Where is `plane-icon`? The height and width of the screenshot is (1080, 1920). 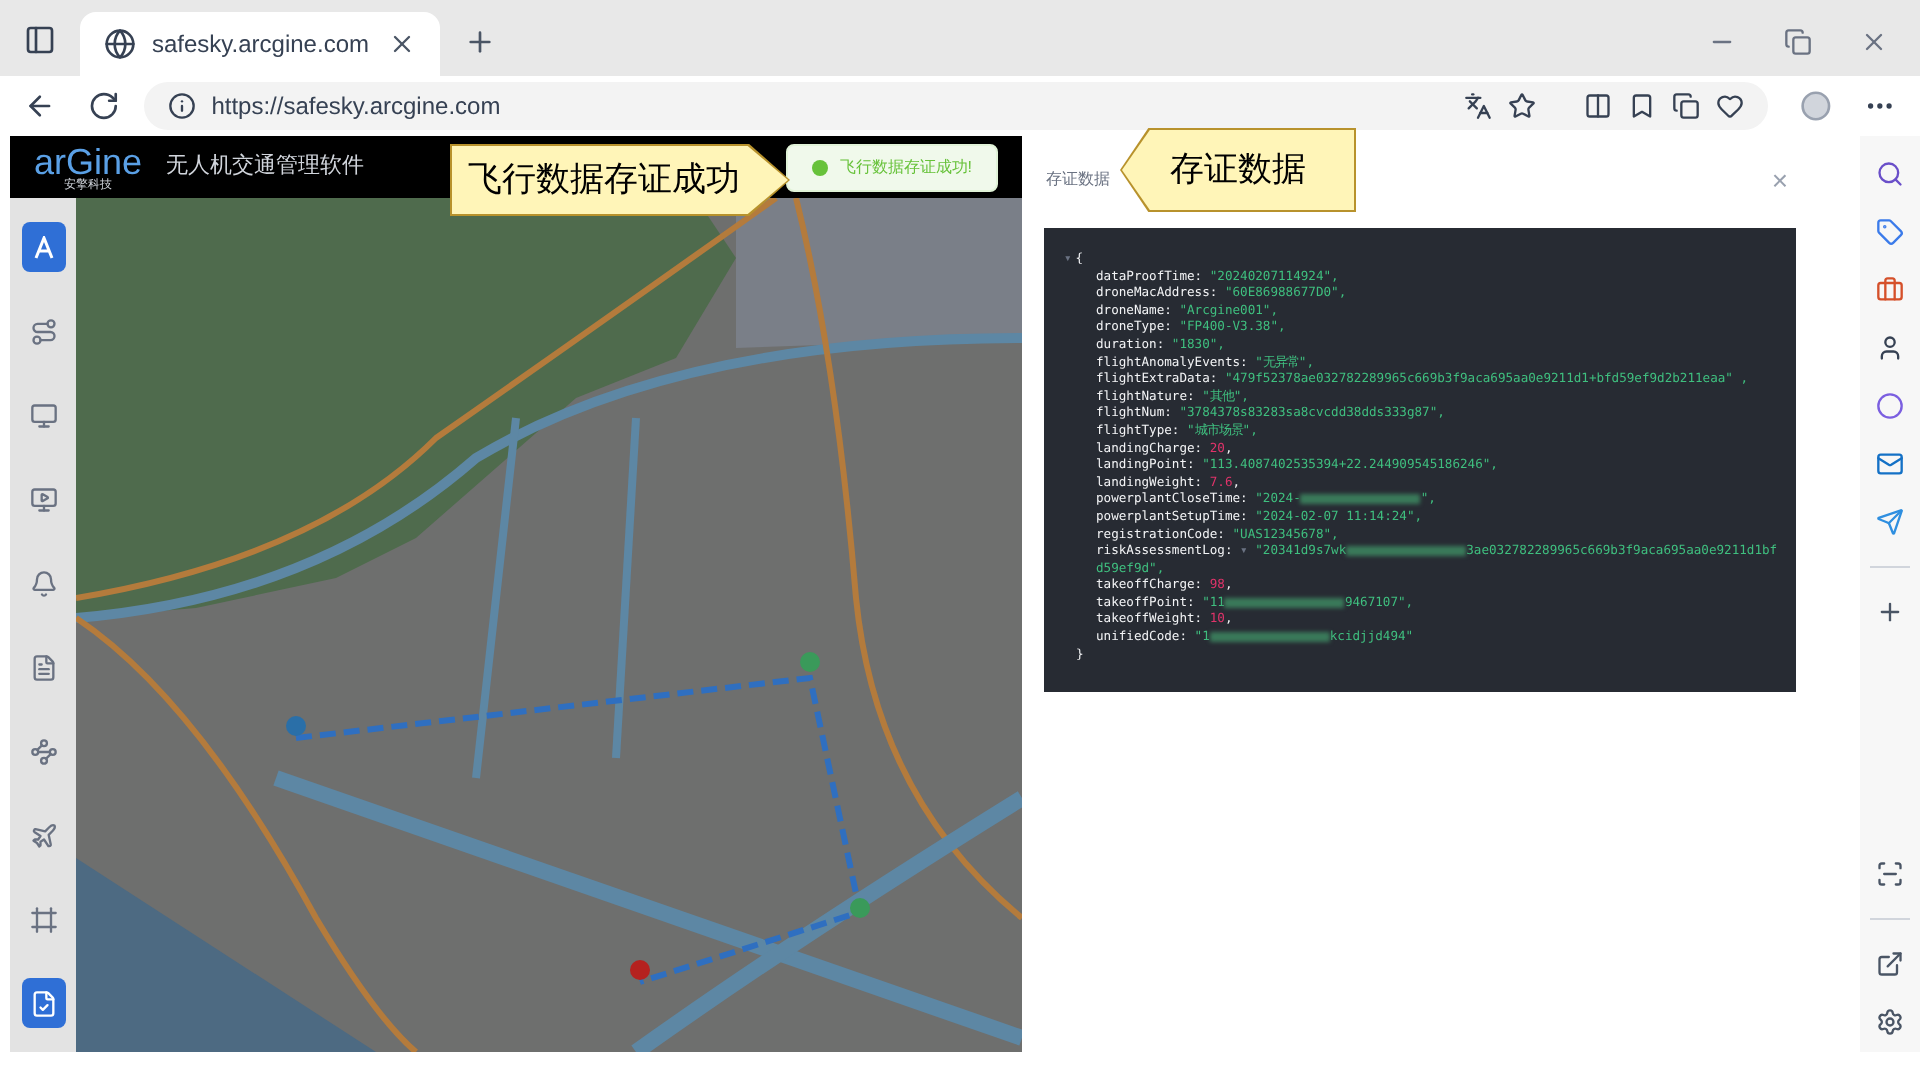
plane-icon is located at coordinates (43, 835).